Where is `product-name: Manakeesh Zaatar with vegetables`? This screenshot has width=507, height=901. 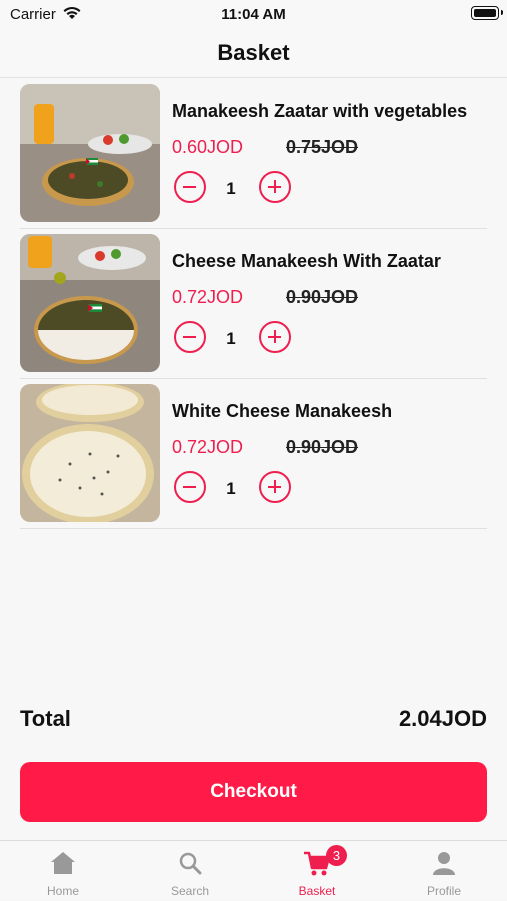 product-name: Manakeesh Zaatar with vegetables is located at coordinates (320, 111).